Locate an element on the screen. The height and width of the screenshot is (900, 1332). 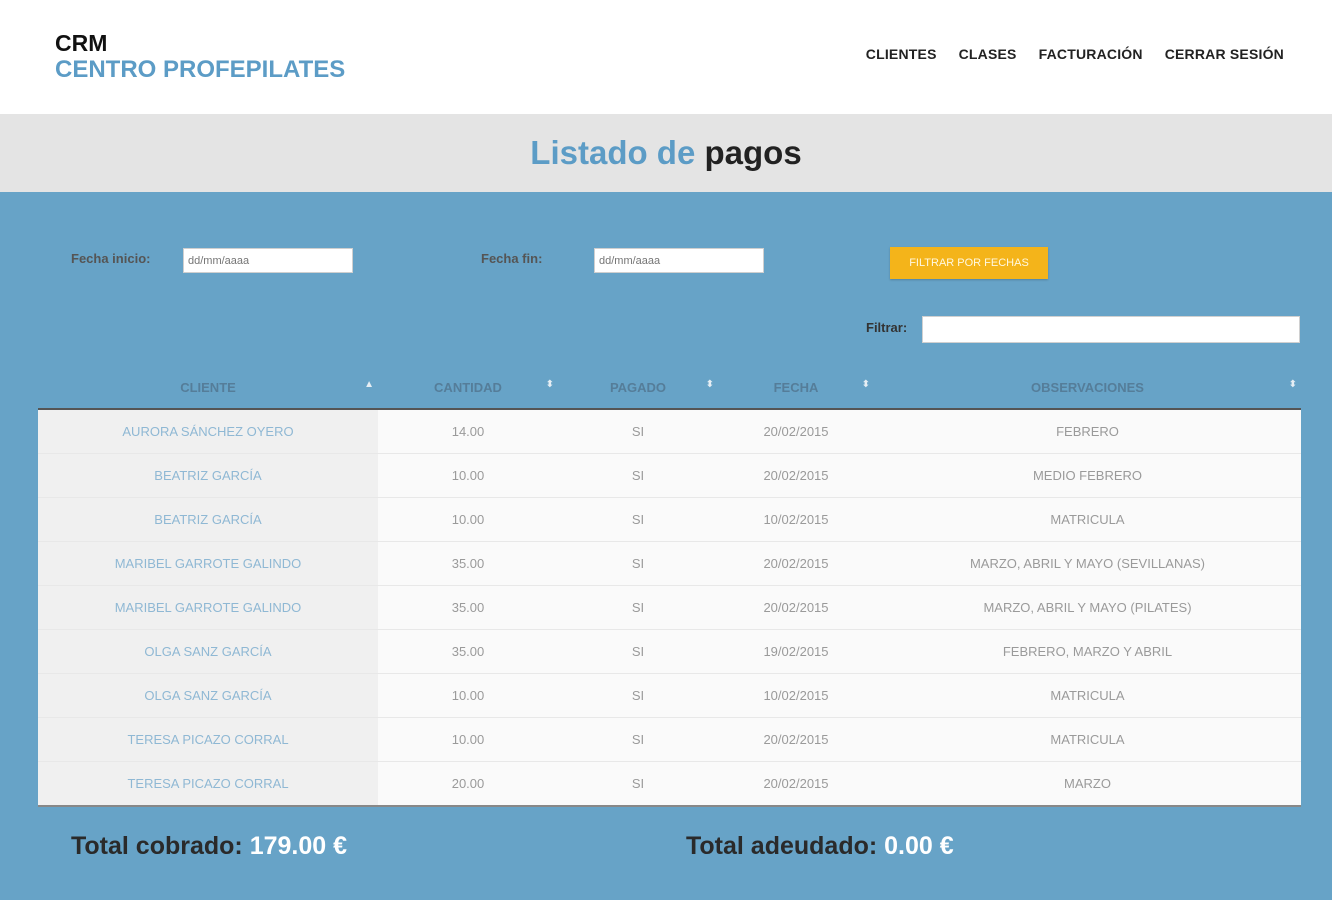
column-header-label: CLIENTE is located at coordinates (208, 387).